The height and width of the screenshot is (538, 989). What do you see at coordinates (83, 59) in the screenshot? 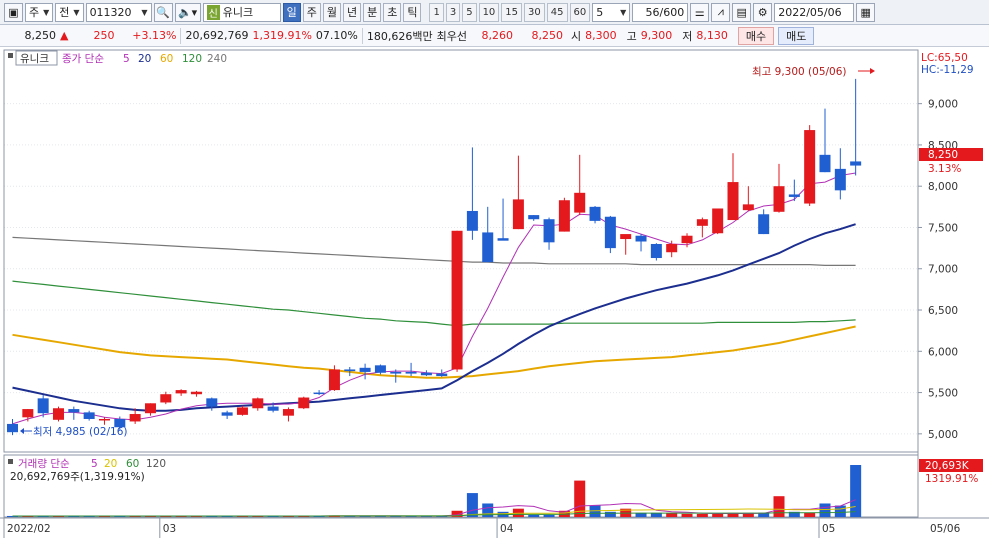
I see `legend-ma-title: 종가 단순` at bounding box center [83, 59].